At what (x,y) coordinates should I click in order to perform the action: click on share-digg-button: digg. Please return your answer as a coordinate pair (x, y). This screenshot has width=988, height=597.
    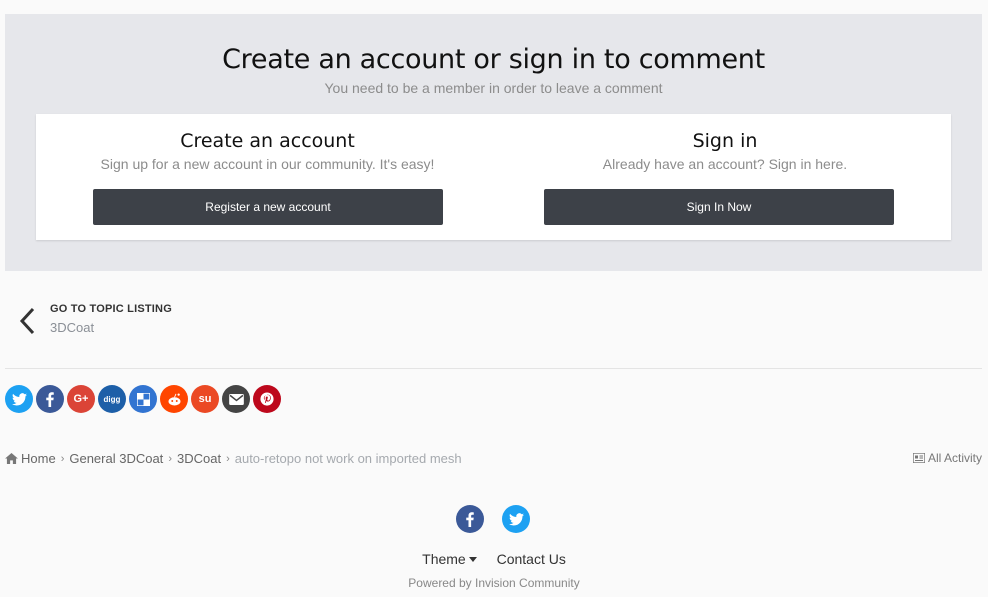
    Looking at the image, I should click on (112, 399).